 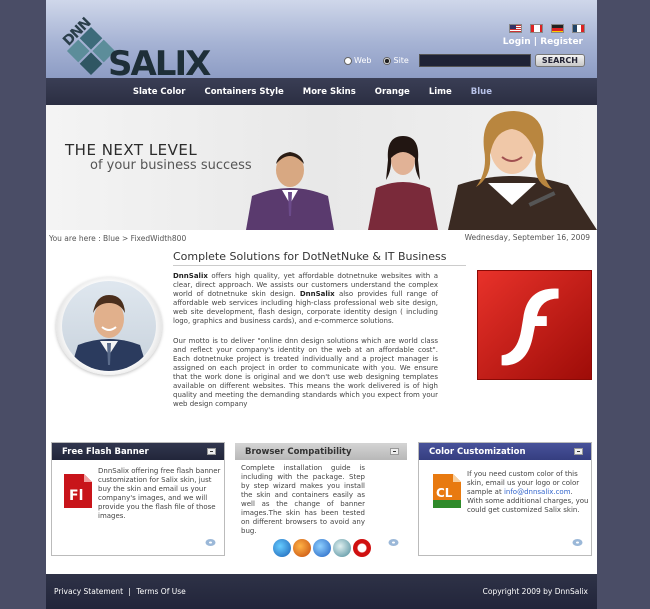 What do you see at coordinates (348, 60) in the screenshot?
I see `radio-web-icon` at bounding box center [348, 60].